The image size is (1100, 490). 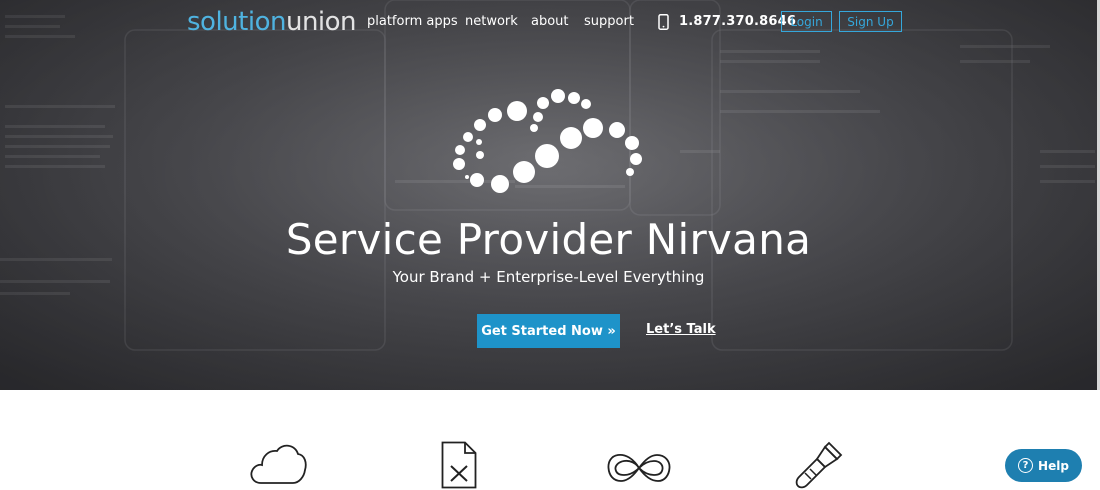 I want to click on hero-subtitle: Your Brand + Enterprise-Level Everything, so click(x=548, y=277).